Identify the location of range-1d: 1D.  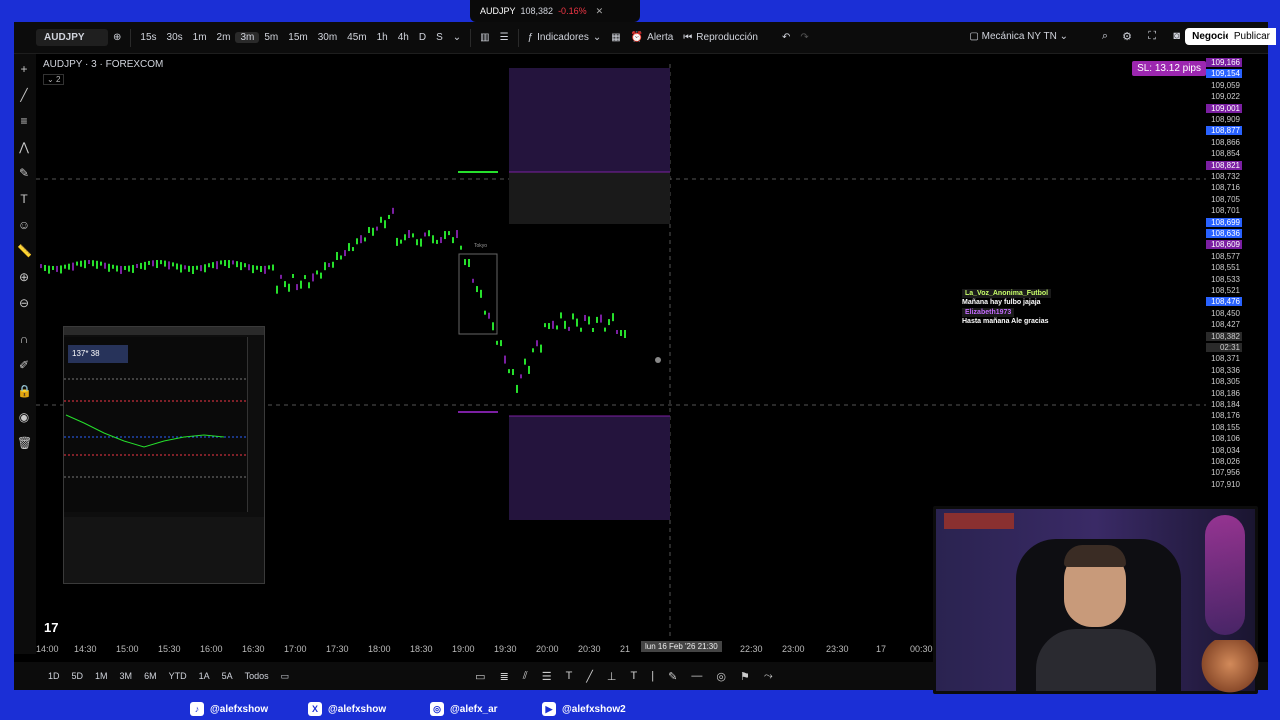
(54, 676).